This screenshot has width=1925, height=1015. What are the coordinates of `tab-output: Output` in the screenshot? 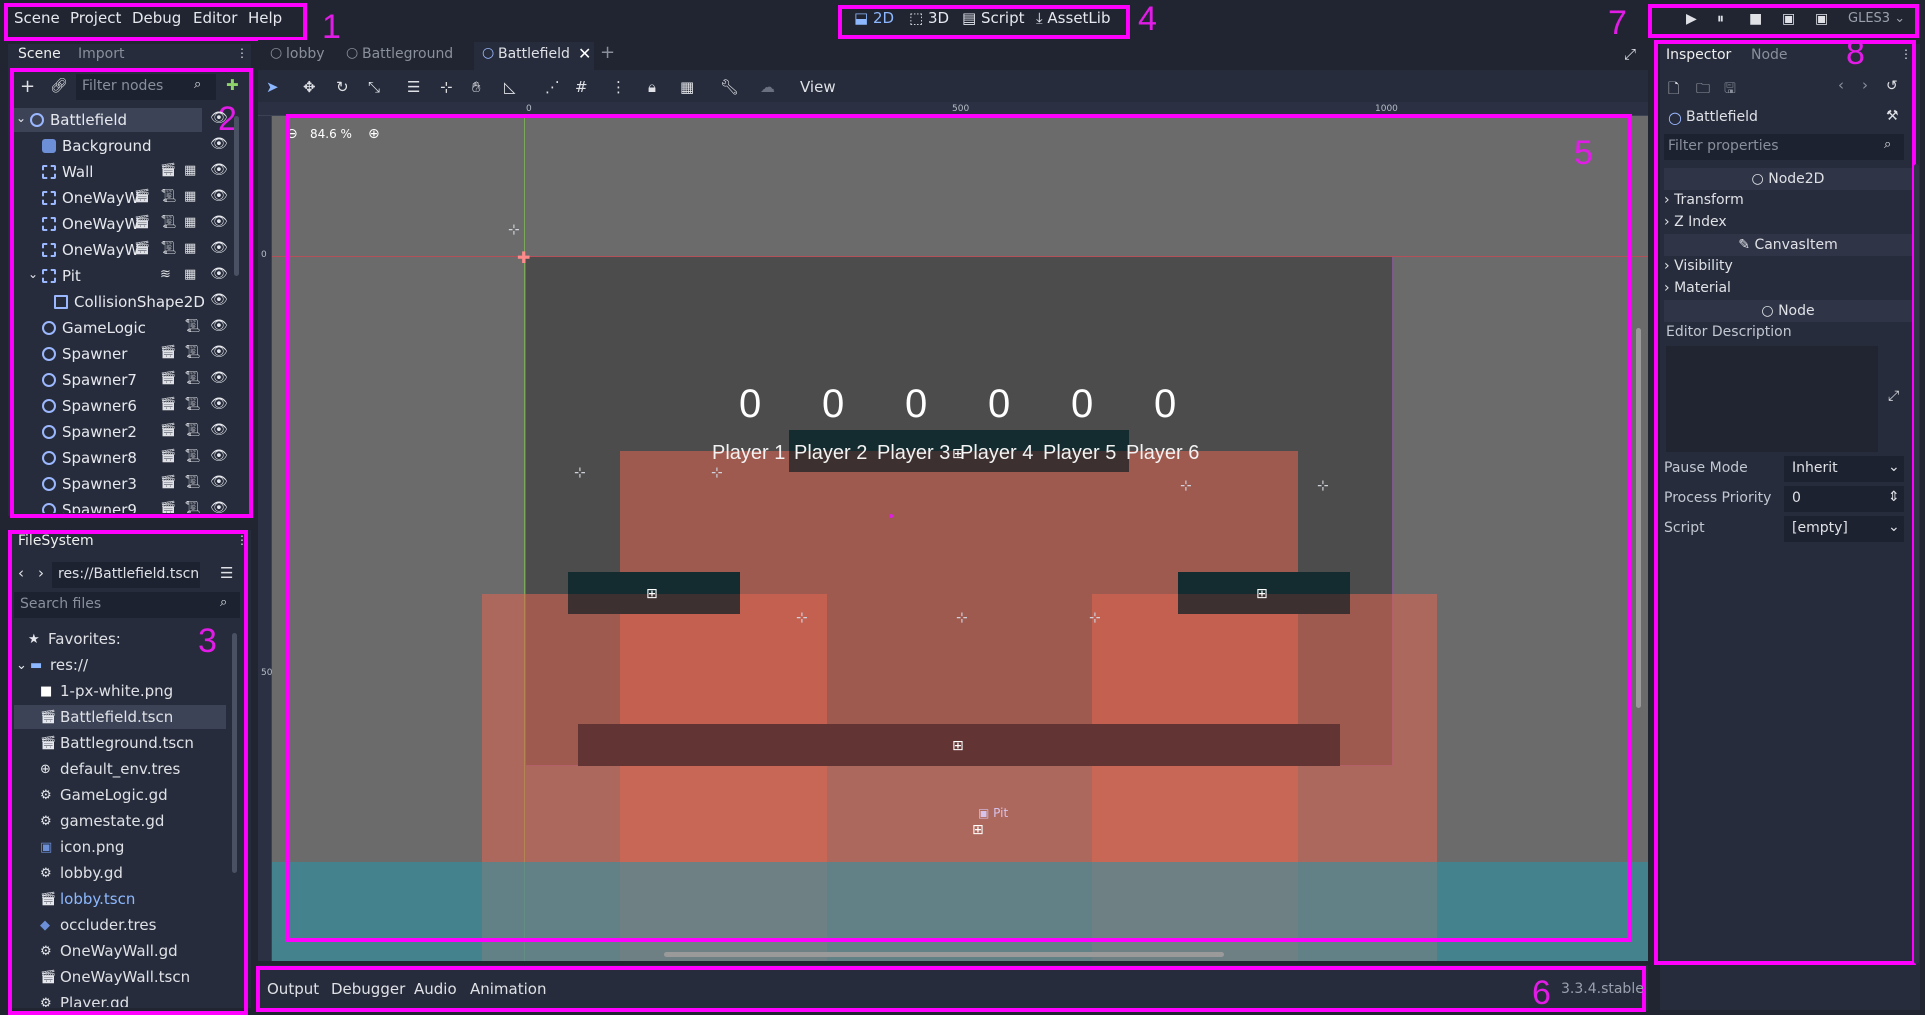 It's located at (293, 989).